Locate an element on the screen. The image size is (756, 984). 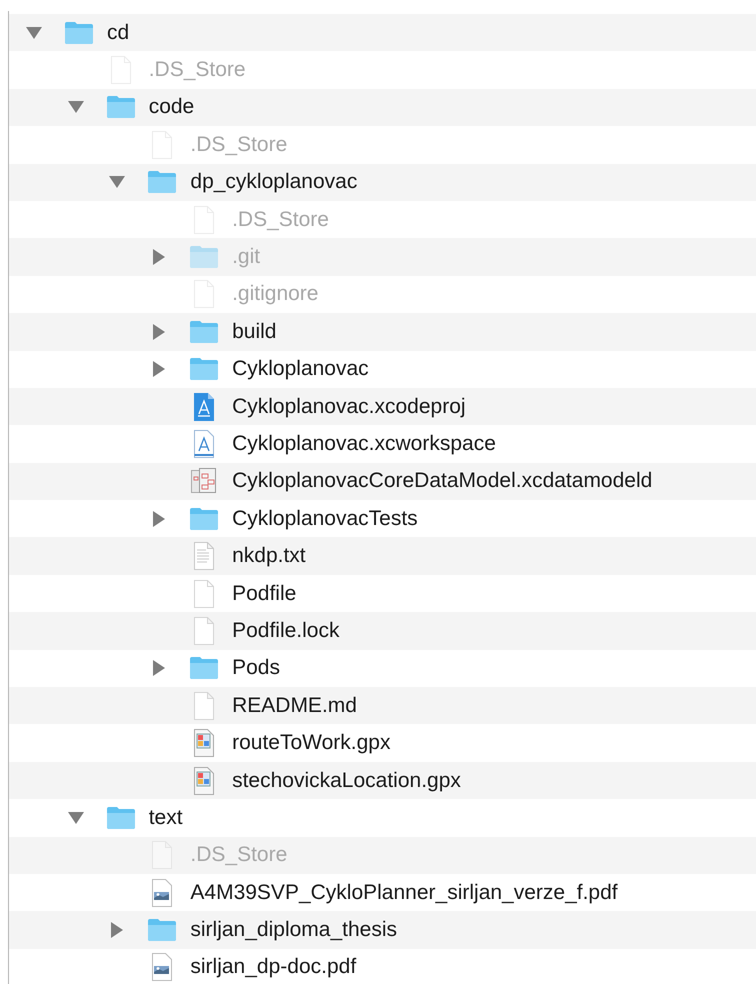
text-document-icon is located at coordinates (204, 556).